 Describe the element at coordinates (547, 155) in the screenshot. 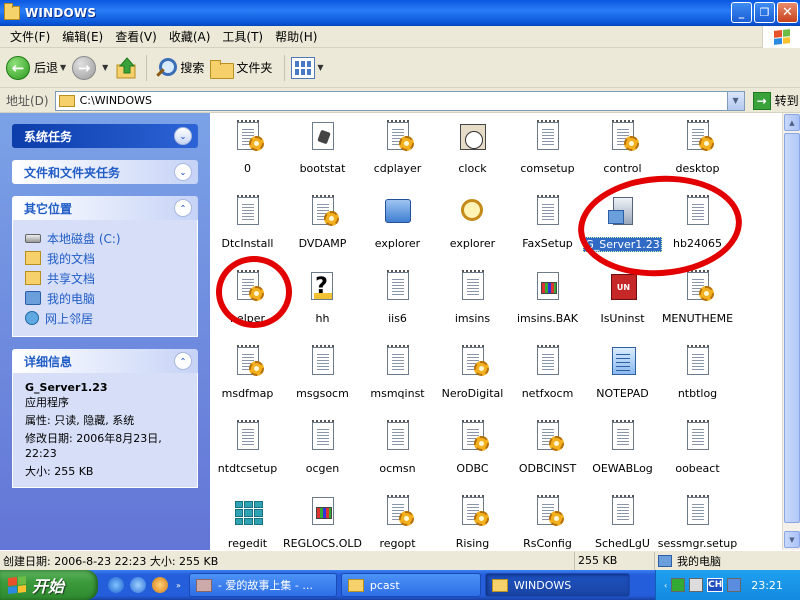

I see `file-item: comsetup` at that location.